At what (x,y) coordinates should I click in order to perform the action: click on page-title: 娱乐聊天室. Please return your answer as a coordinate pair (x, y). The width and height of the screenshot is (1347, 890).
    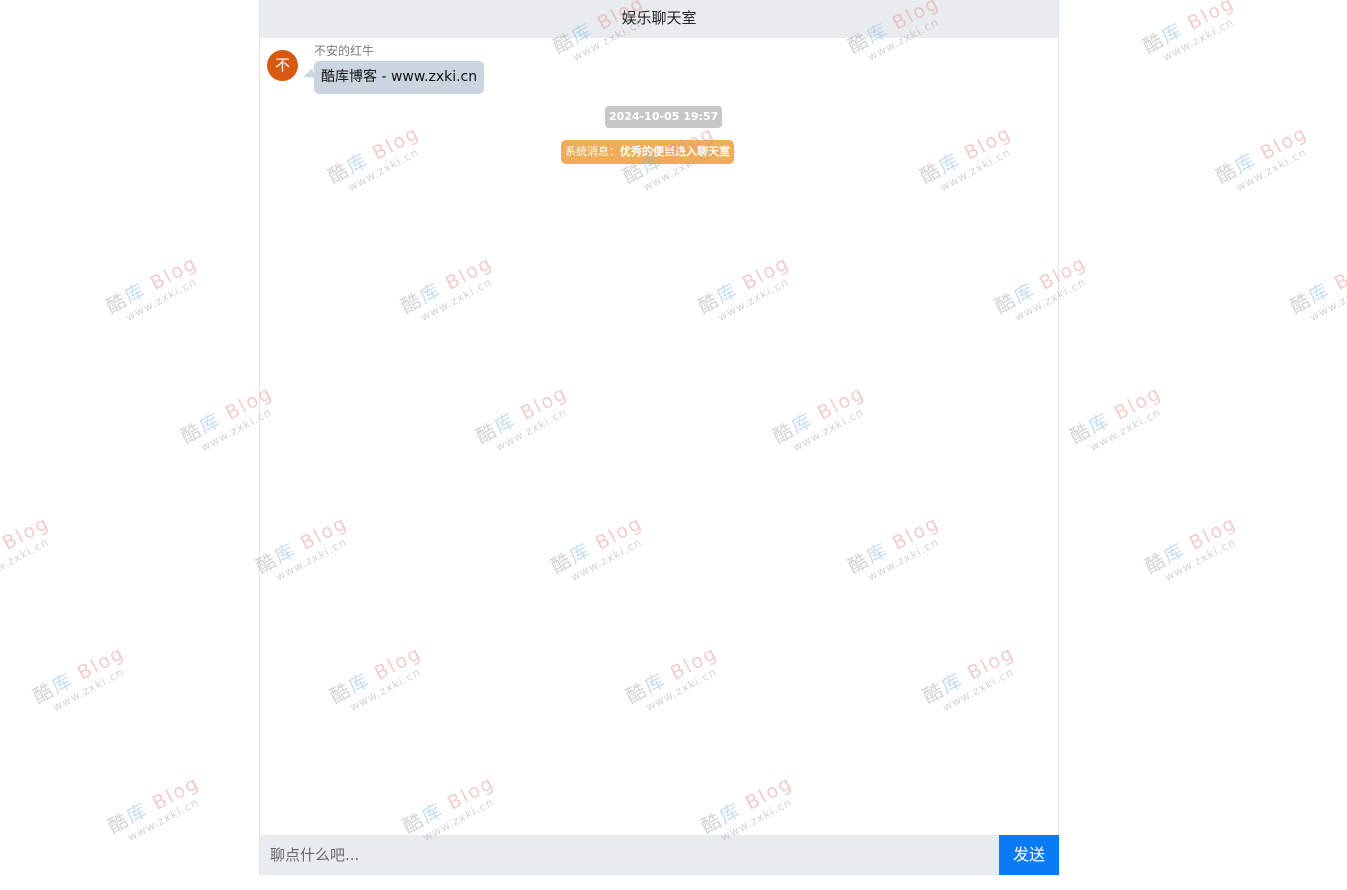
    Looking at the image, I should click on (659, 18).